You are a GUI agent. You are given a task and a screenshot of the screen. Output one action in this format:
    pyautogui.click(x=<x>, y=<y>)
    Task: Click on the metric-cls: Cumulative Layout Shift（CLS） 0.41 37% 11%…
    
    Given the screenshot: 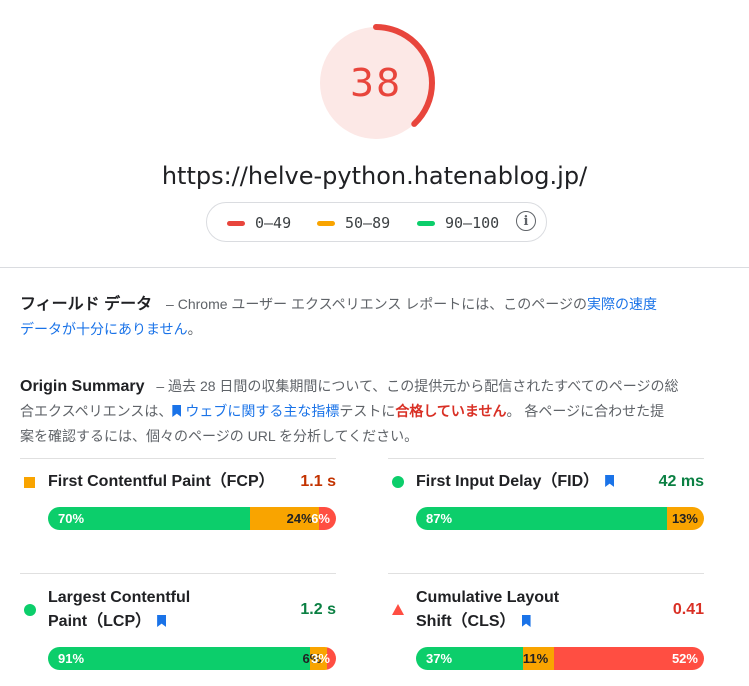 What is the action you would take?
    pyautogui.click(x=546, y=623)
    